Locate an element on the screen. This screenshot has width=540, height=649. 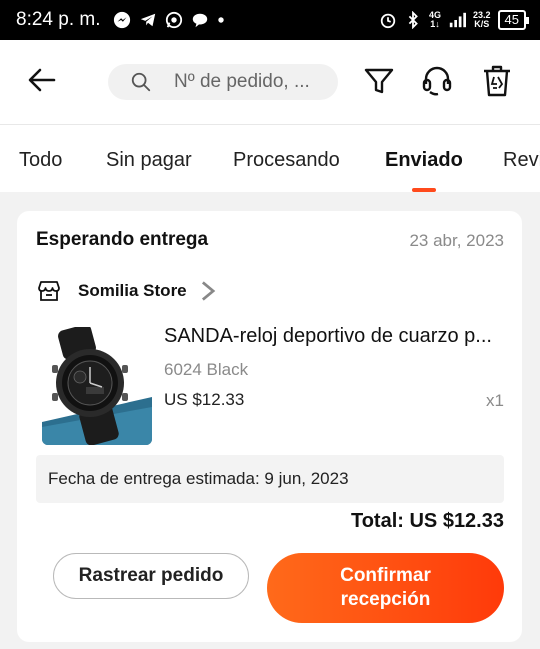
status-bar: 8:24 p. m. 4G 1↓ 23.2 K/S 45 is located at coordinates (270, 20).